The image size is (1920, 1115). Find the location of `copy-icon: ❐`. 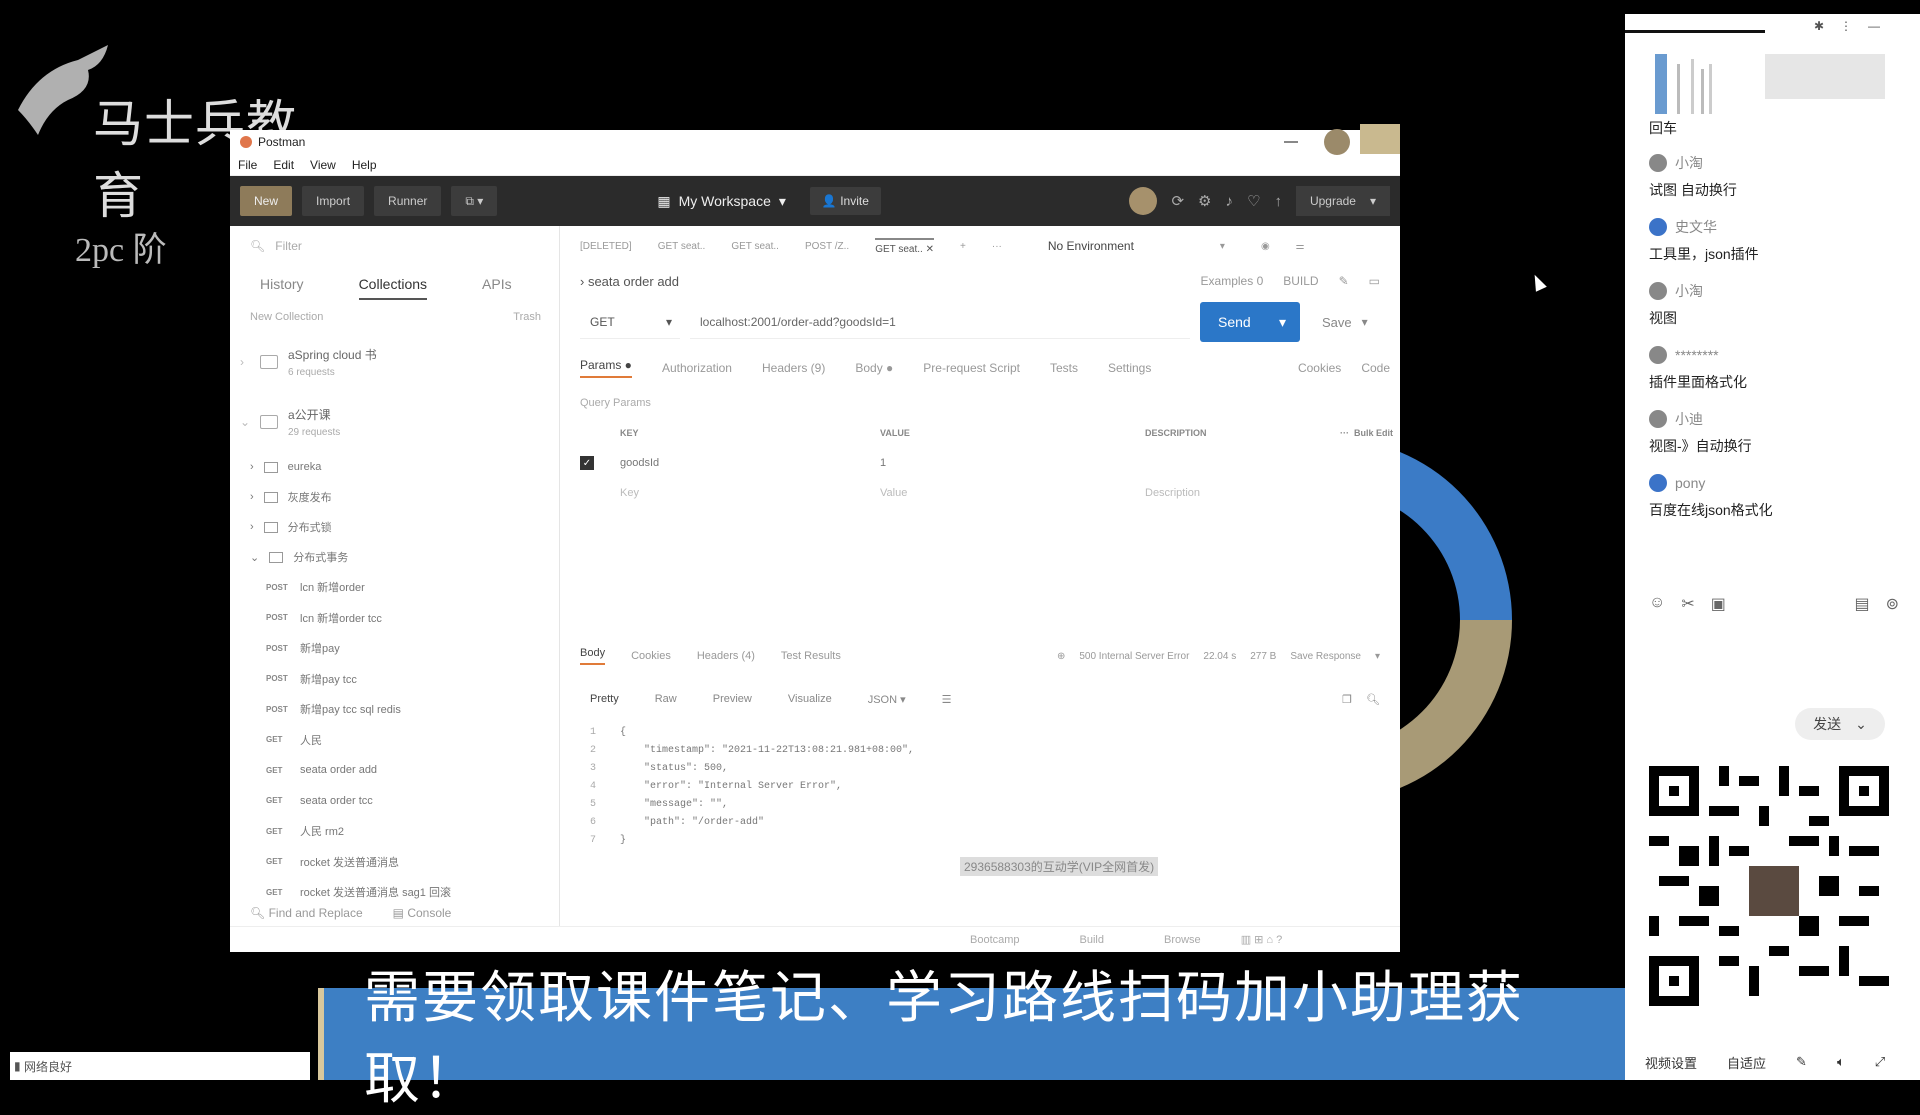

copy-icon: ❐ is located at coordinates (1347, 699).